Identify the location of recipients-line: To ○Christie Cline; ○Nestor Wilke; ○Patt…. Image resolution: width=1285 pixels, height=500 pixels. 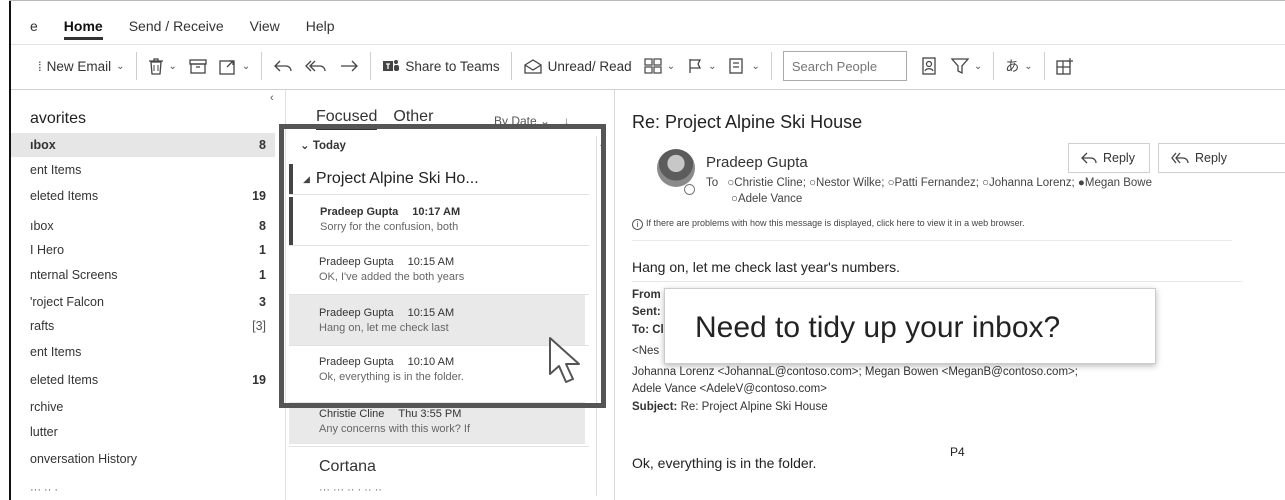
(929, 183).